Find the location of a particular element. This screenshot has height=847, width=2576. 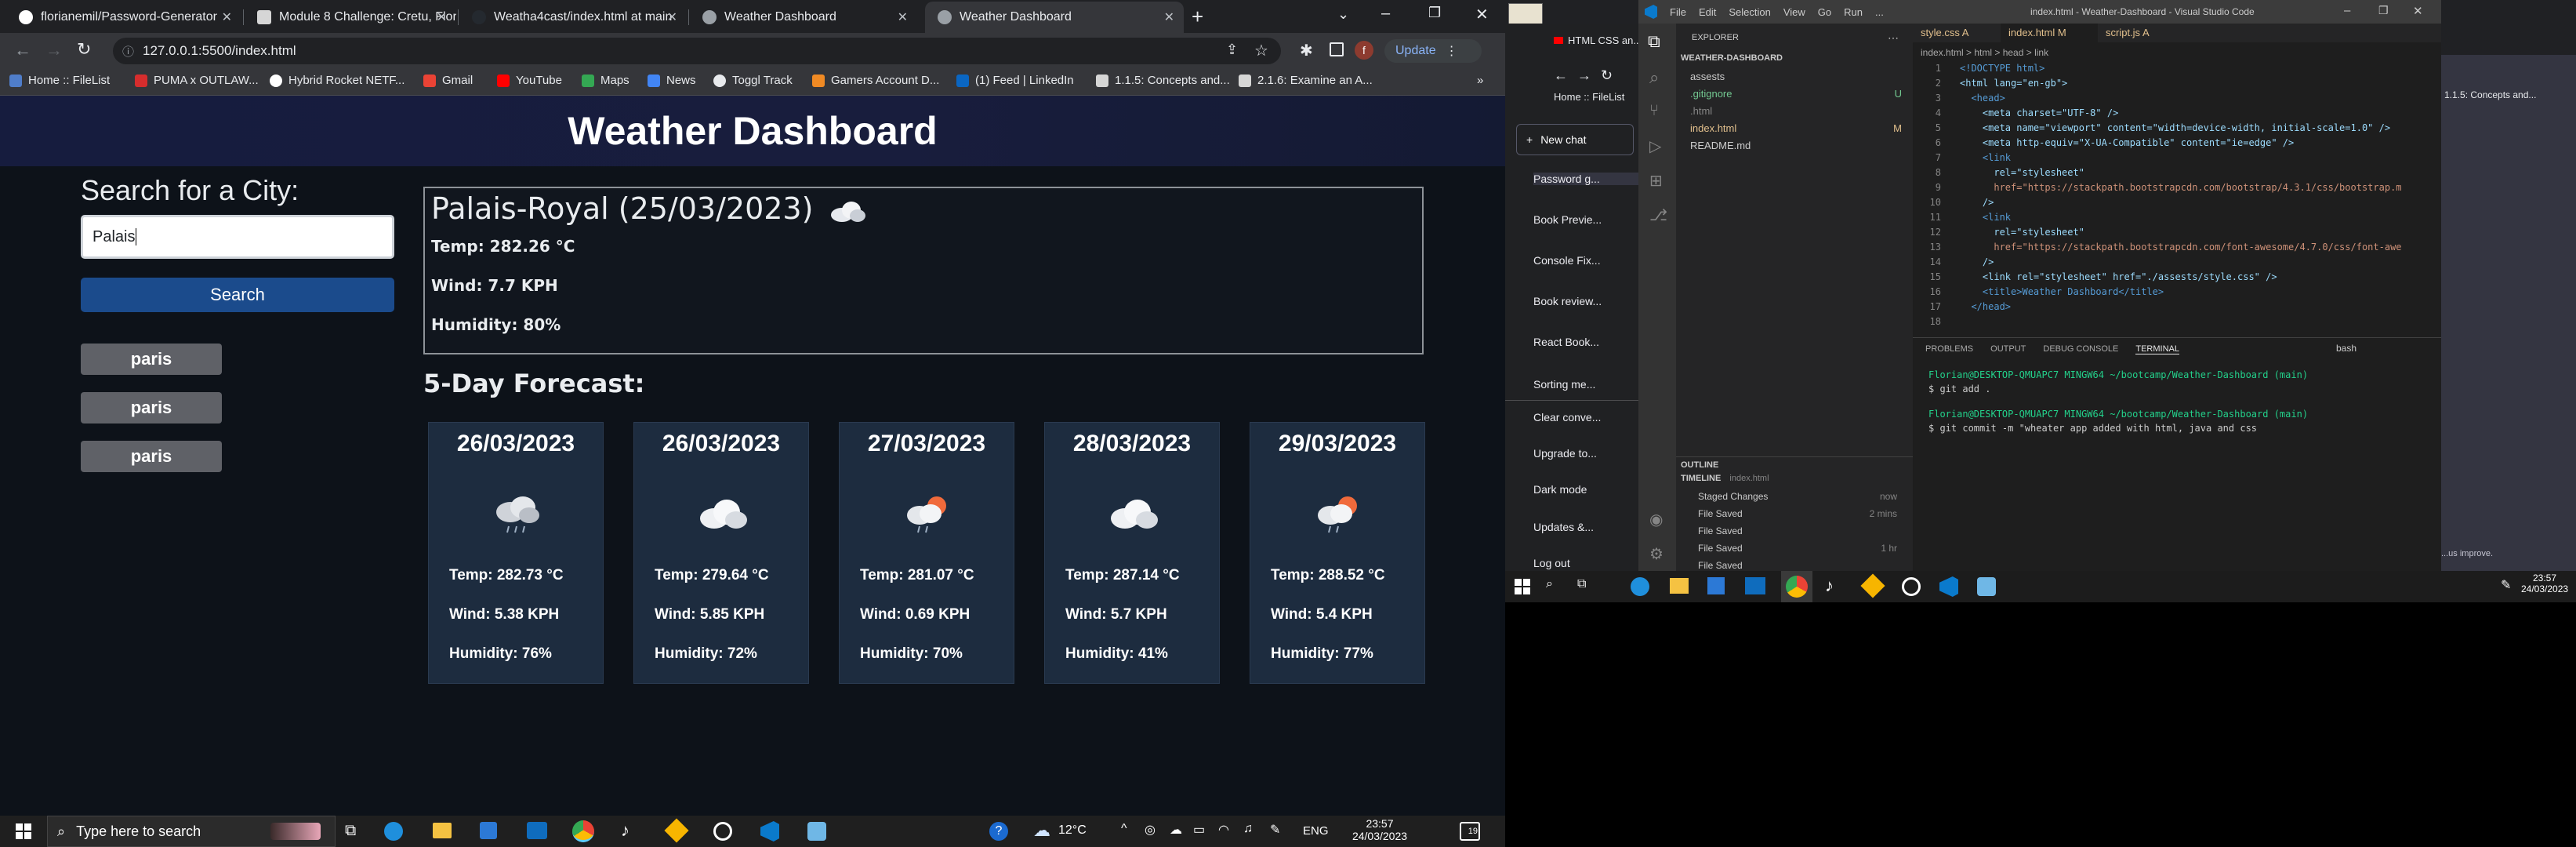

tab-style-css: style.css A is located at coordinates (1957, 33).